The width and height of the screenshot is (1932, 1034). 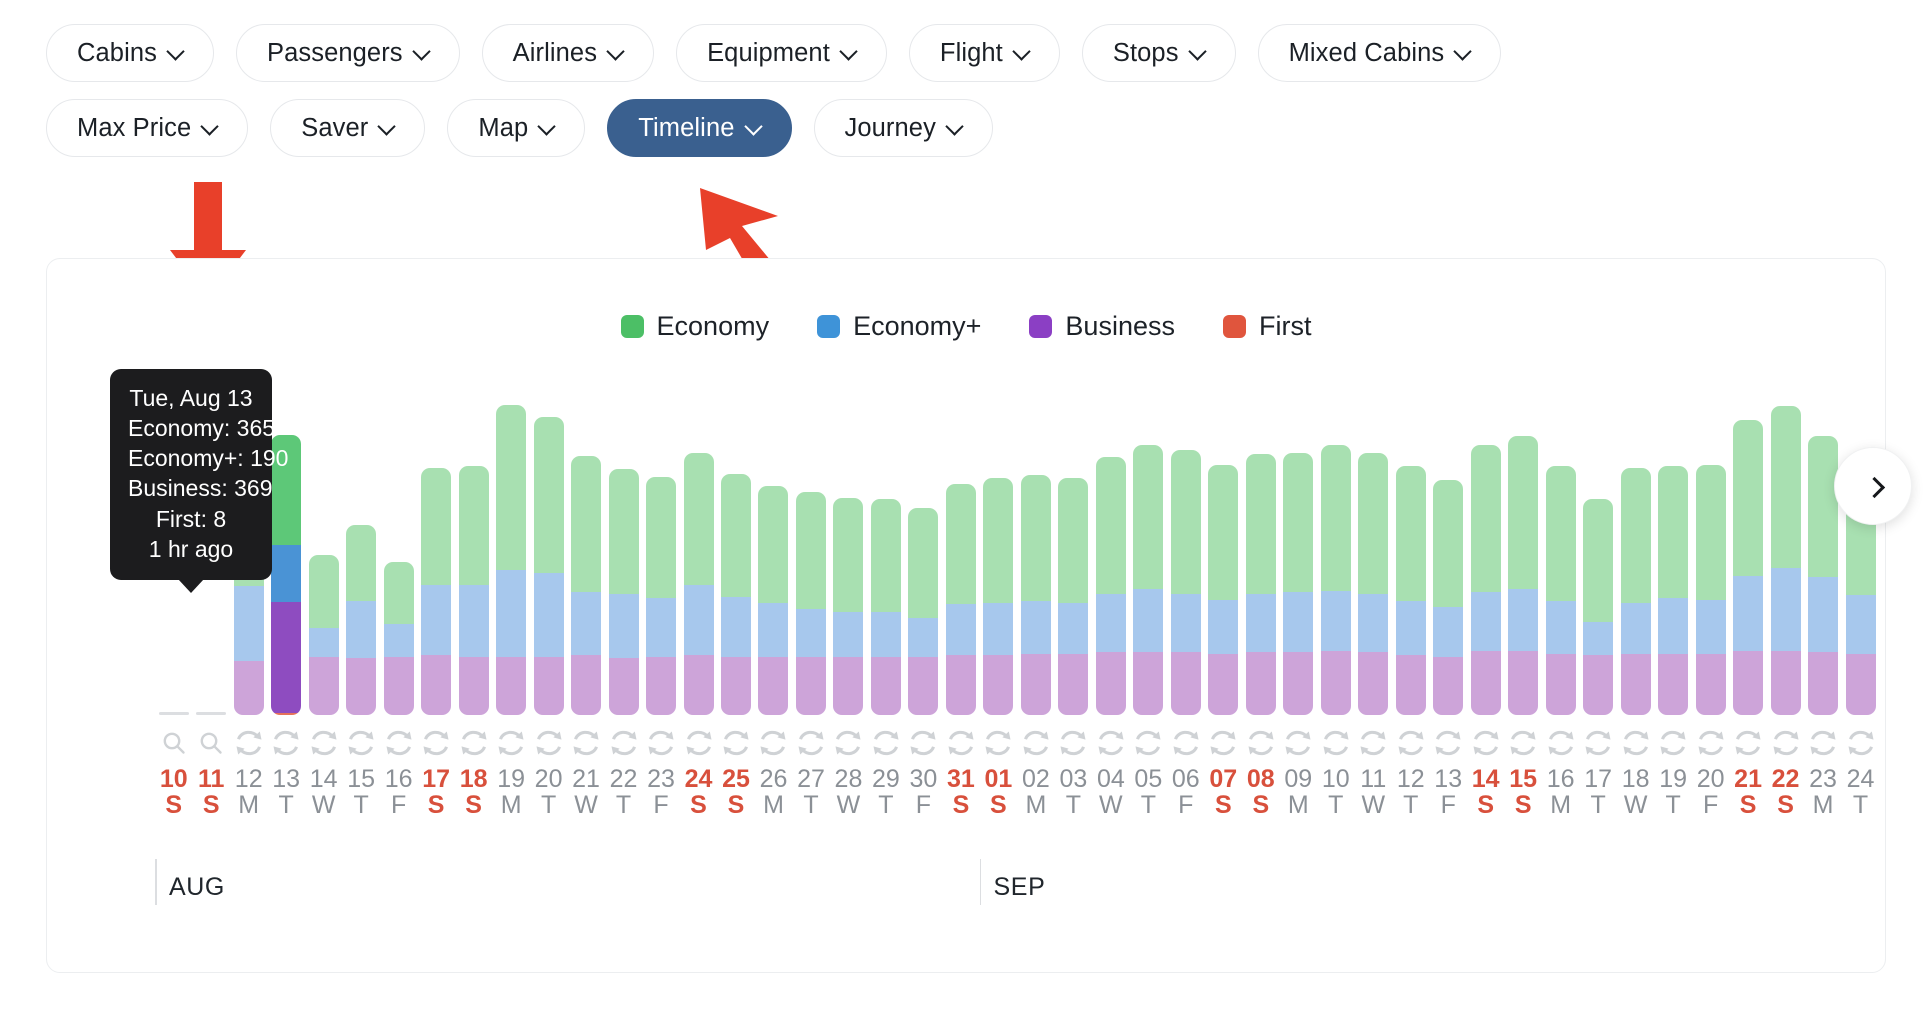 What do you see at coordinates (781, 53) in the screenshot?
I see `filter-chip-equipment: Equipment` at bounding box center [781, 53].